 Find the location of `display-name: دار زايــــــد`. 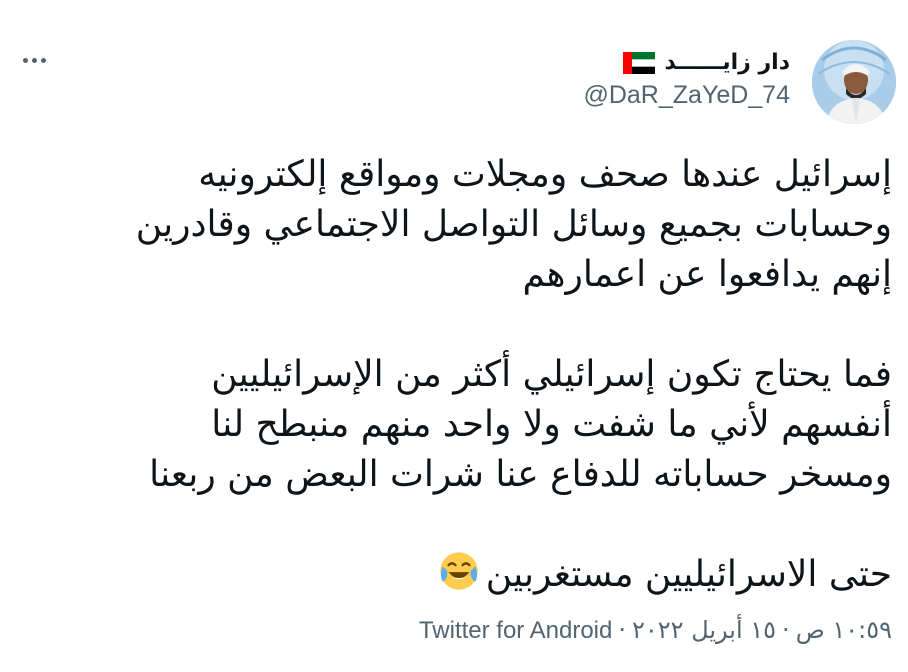

display-name: دار زايــــــد is located at coordinates (686, 62).